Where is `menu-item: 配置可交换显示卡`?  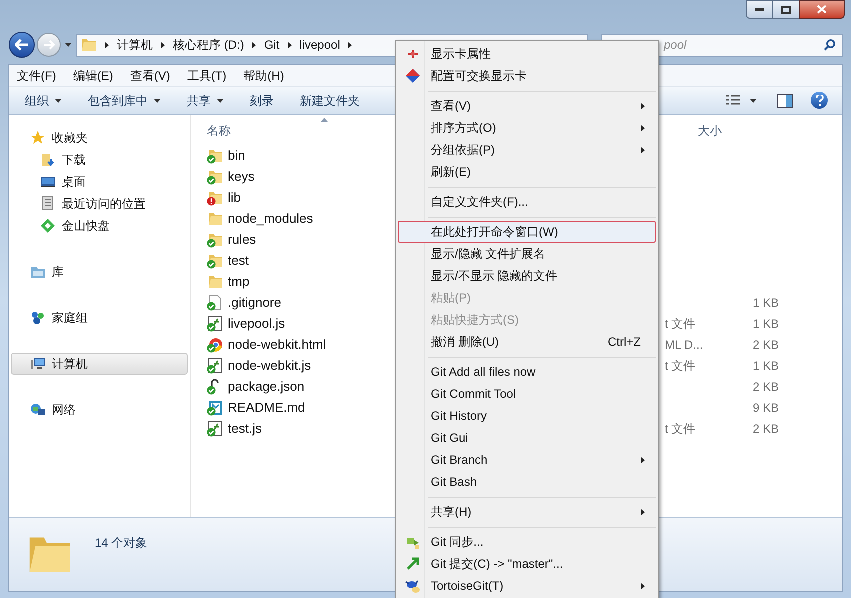 menu-item: 配置可交换显示卡 is located at coordinates (527, 76).